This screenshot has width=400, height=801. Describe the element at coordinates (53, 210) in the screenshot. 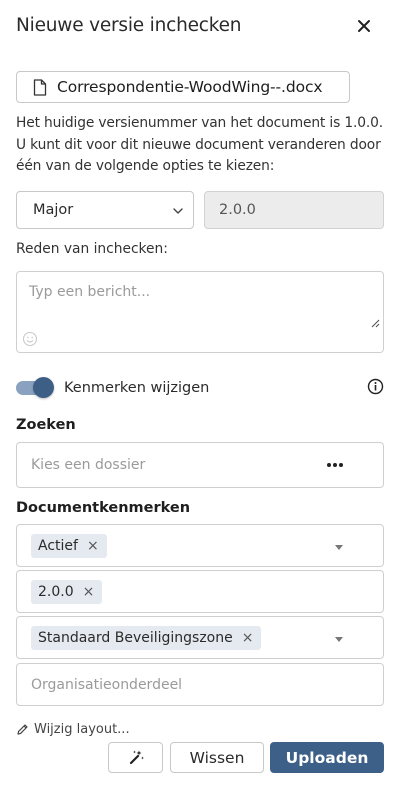

I see `version-type-value: Major` at that location.